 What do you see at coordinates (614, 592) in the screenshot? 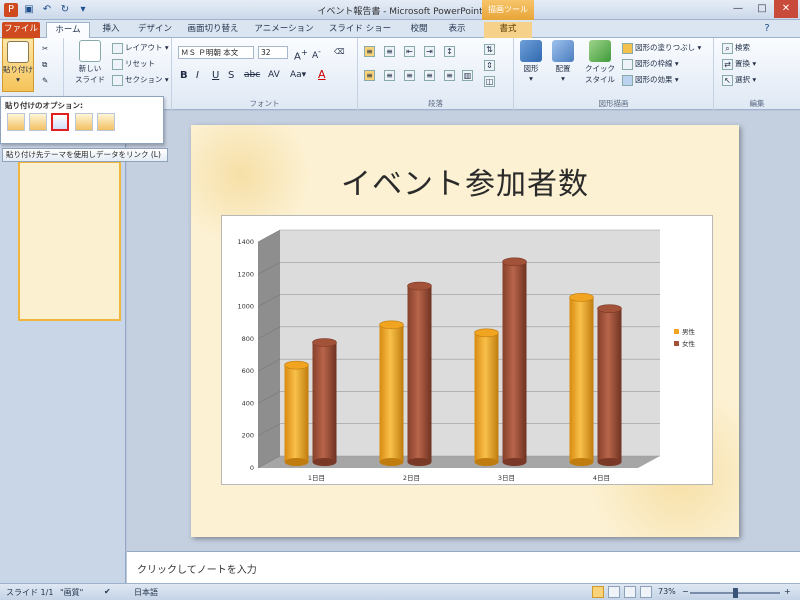
I see `slide-sorter-icon` at bounding box center [614, 592].